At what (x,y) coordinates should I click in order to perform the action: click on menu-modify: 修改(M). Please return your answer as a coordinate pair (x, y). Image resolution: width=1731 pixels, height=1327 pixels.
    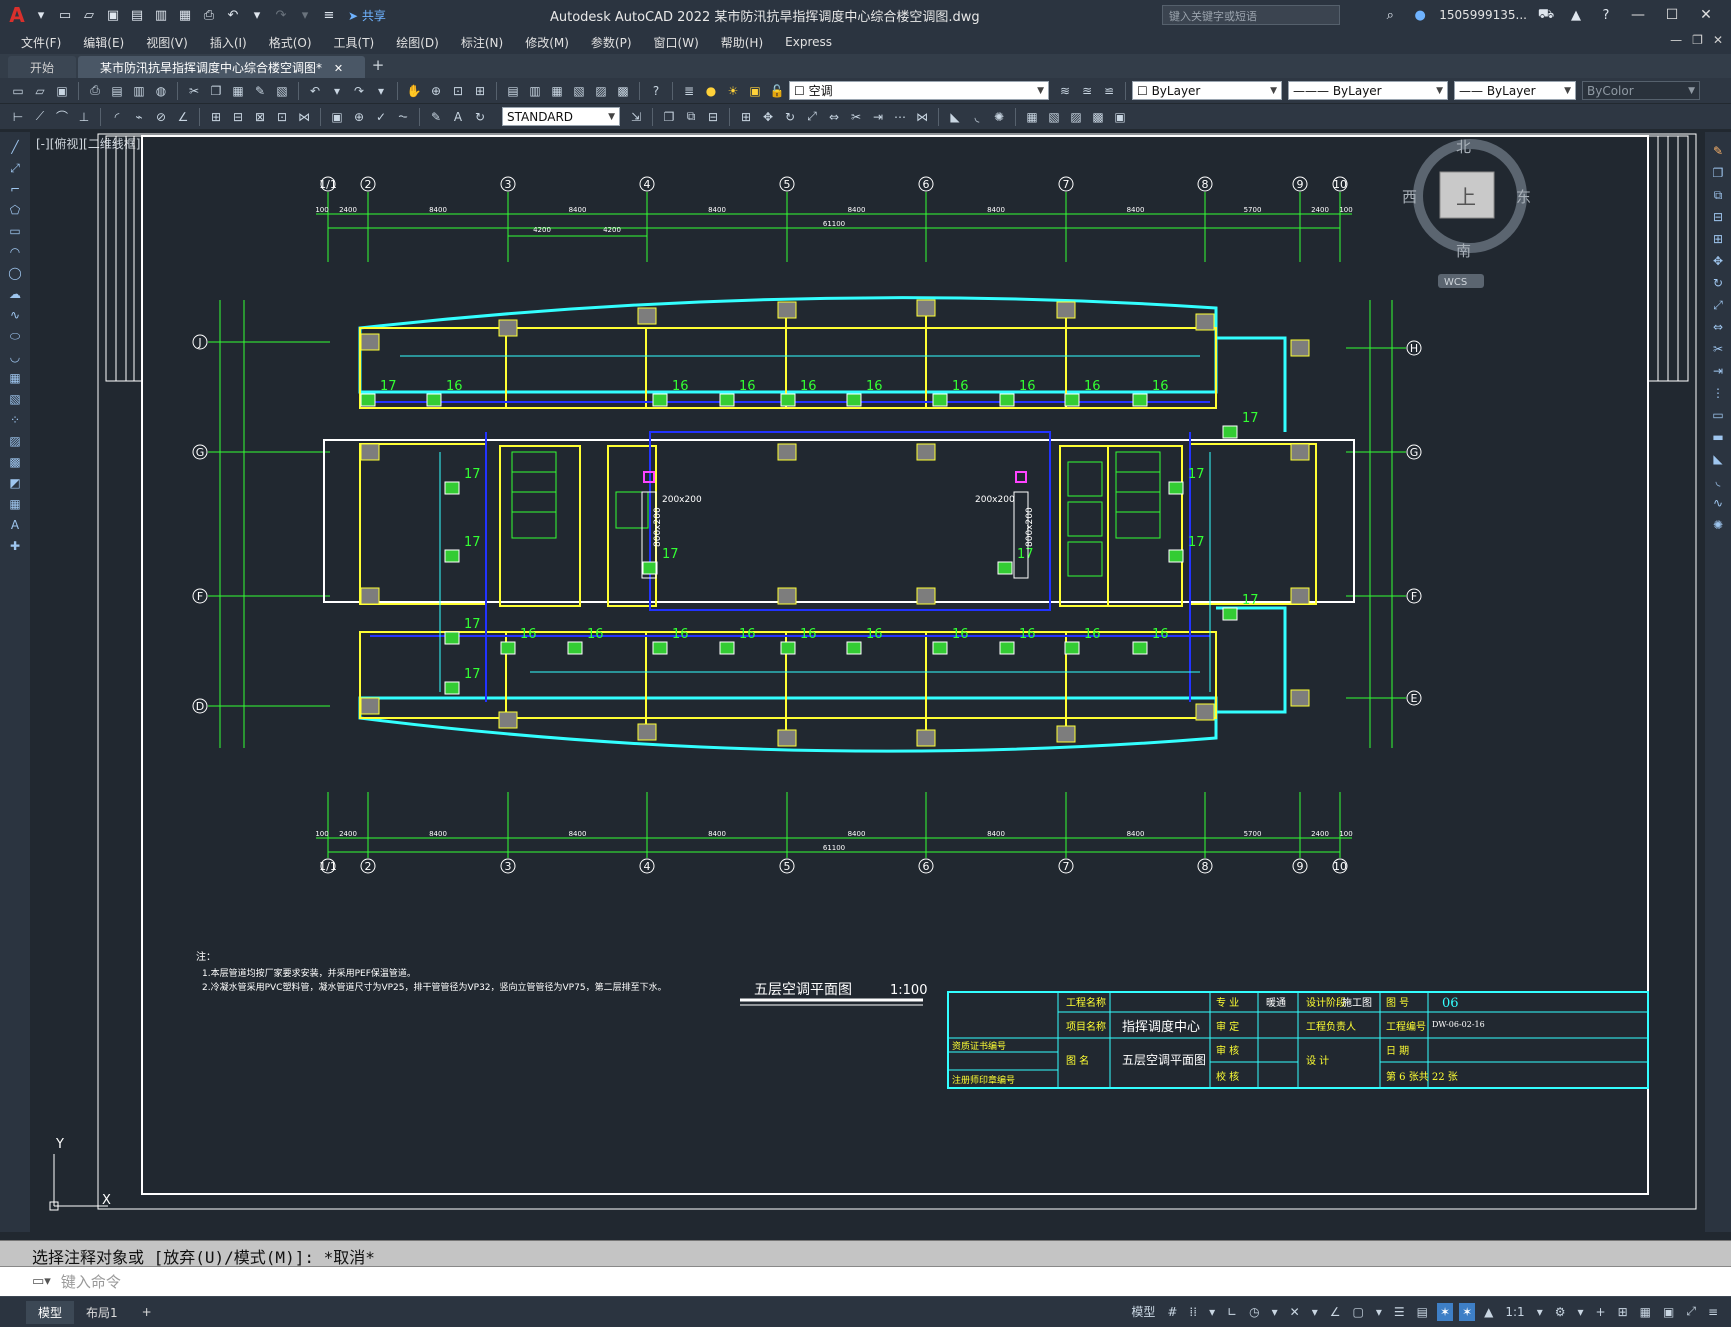
    Looking at the image, I should click on (547, 42).